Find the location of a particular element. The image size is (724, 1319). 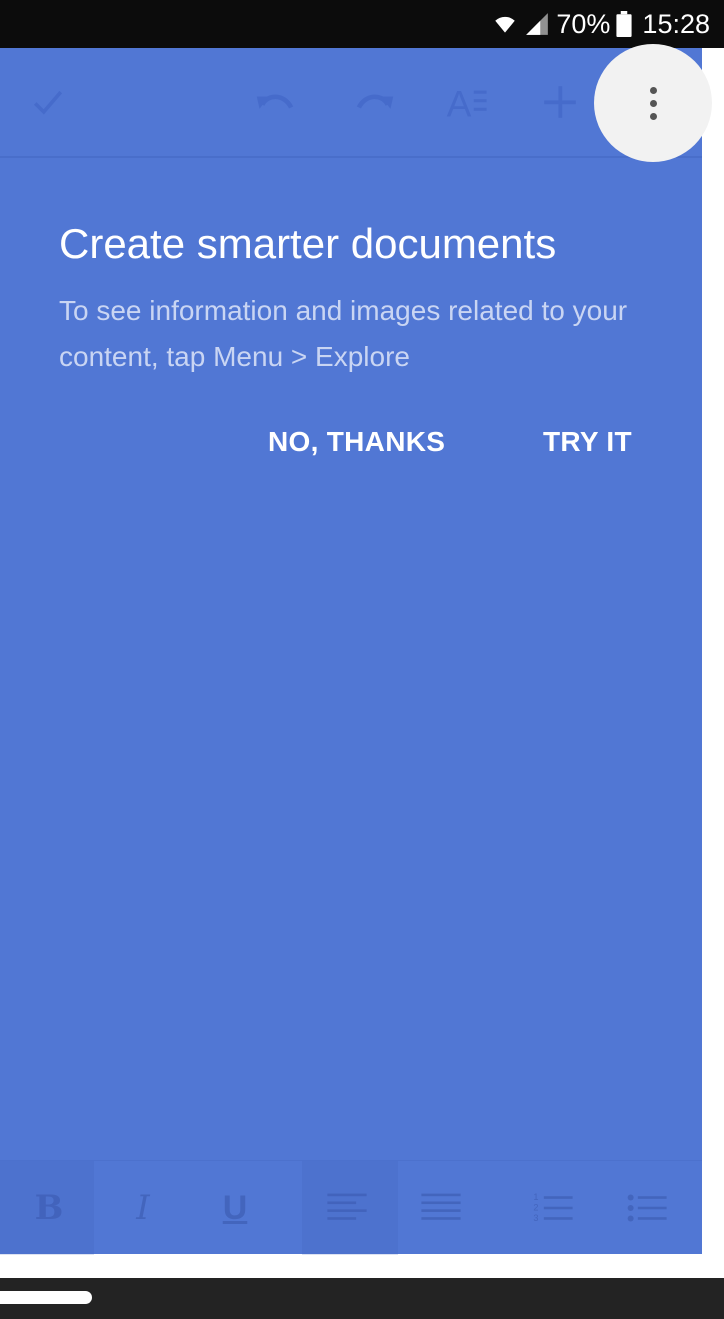

format-toolbar: B I U 1 2 3 is located at coordinates (351, 1207).